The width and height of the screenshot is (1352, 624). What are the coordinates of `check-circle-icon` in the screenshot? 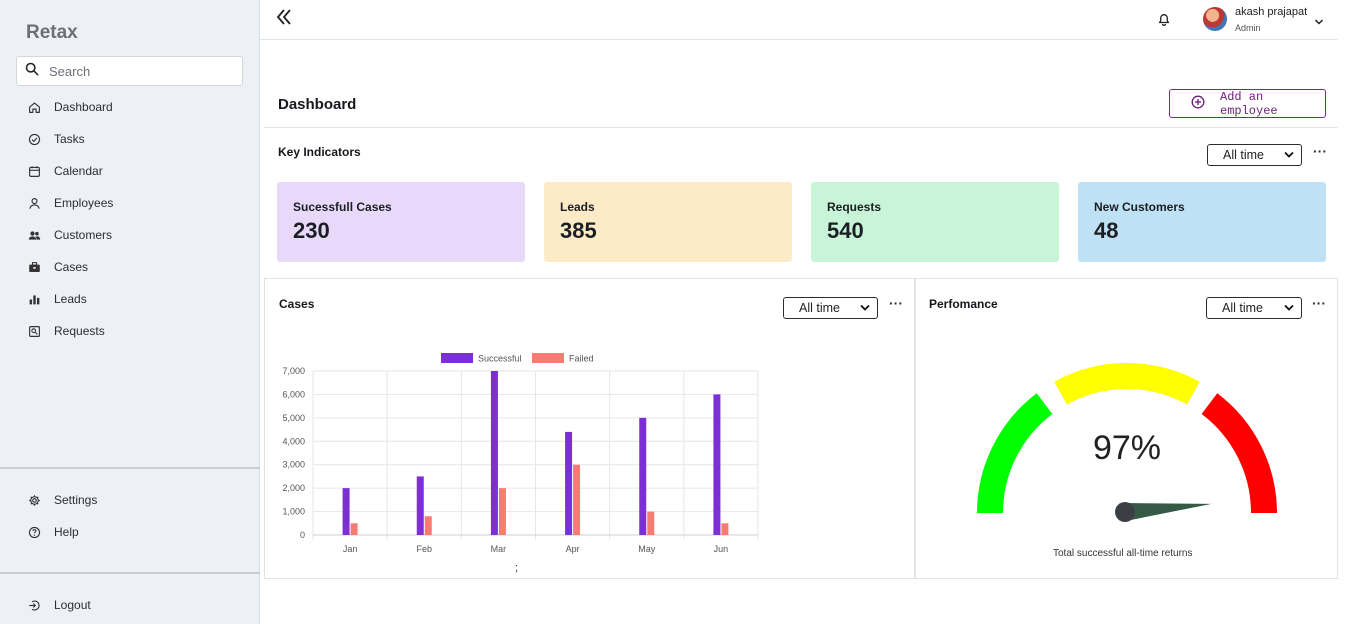 It's located at (34, 139).